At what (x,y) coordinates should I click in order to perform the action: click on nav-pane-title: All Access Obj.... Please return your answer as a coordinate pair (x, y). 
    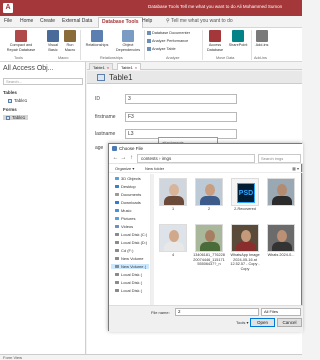
    Looking at the image, I should click on (28, 68).